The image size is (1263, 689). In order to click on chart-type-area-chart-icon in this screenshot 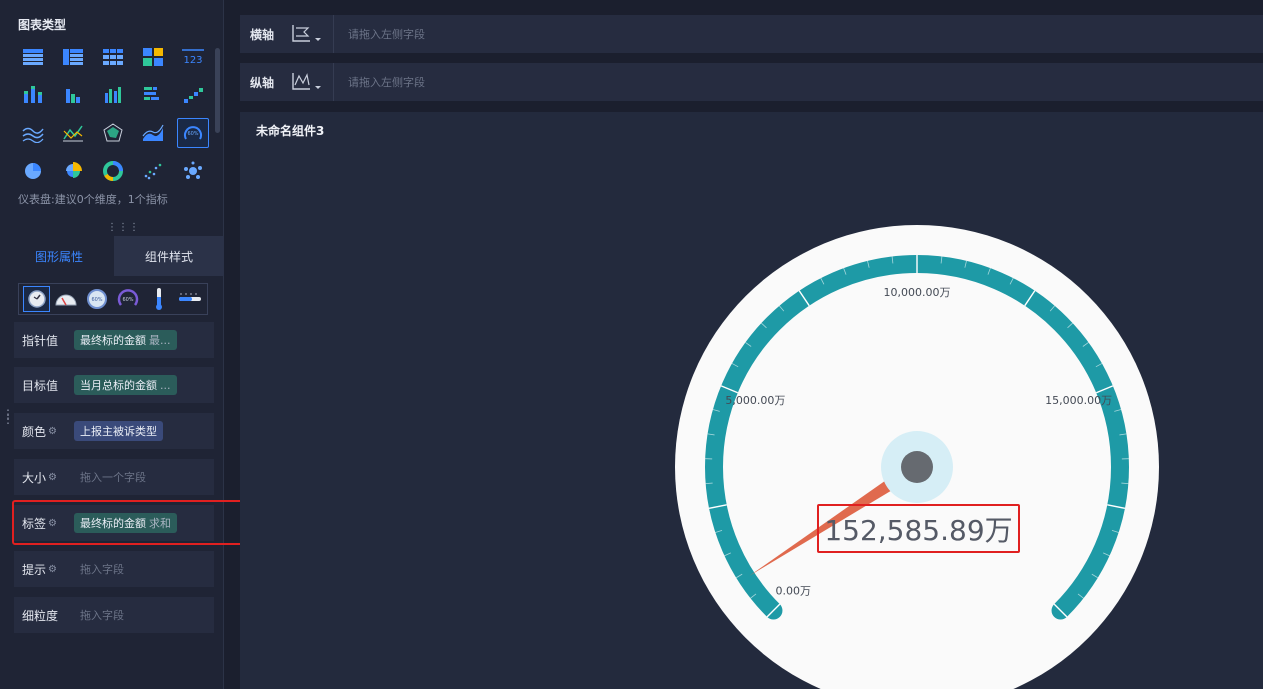, I will do `click(153, 133)`.